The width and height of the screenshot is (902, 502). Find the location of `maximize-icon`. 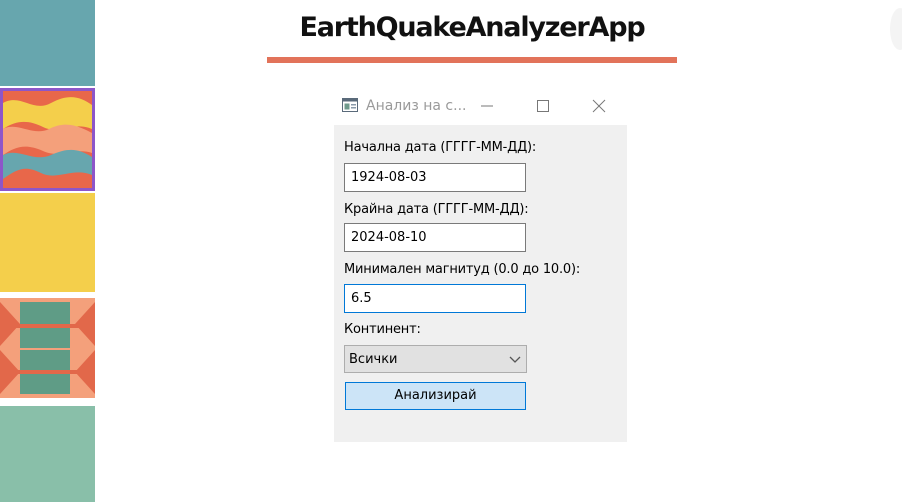

maximize-icon is located at coordinates (543, 106).